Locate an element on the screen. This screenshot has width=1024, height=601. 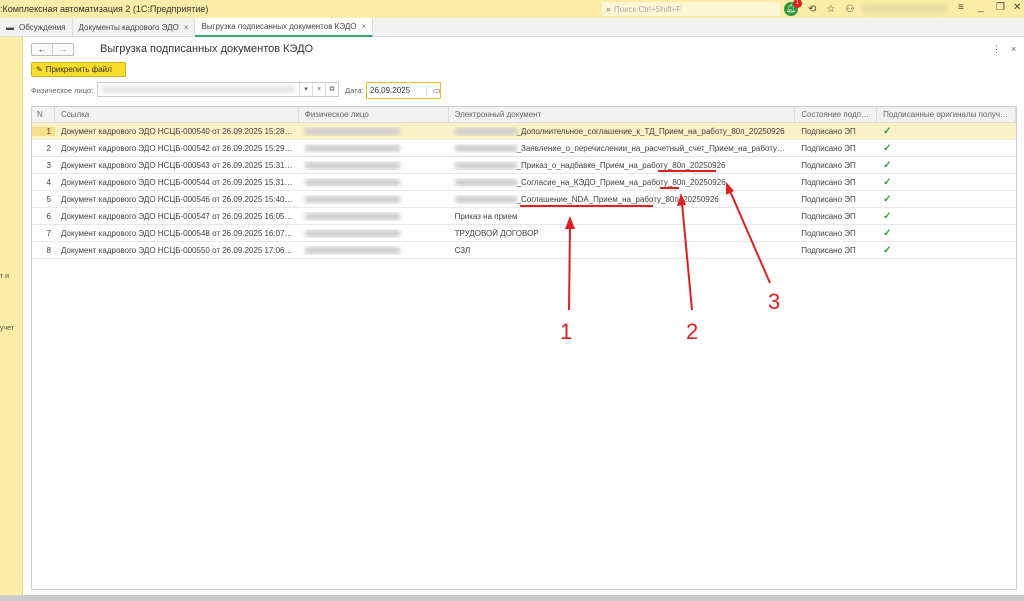
annotation-label-3: 3 is located at coordinates (774, 301).